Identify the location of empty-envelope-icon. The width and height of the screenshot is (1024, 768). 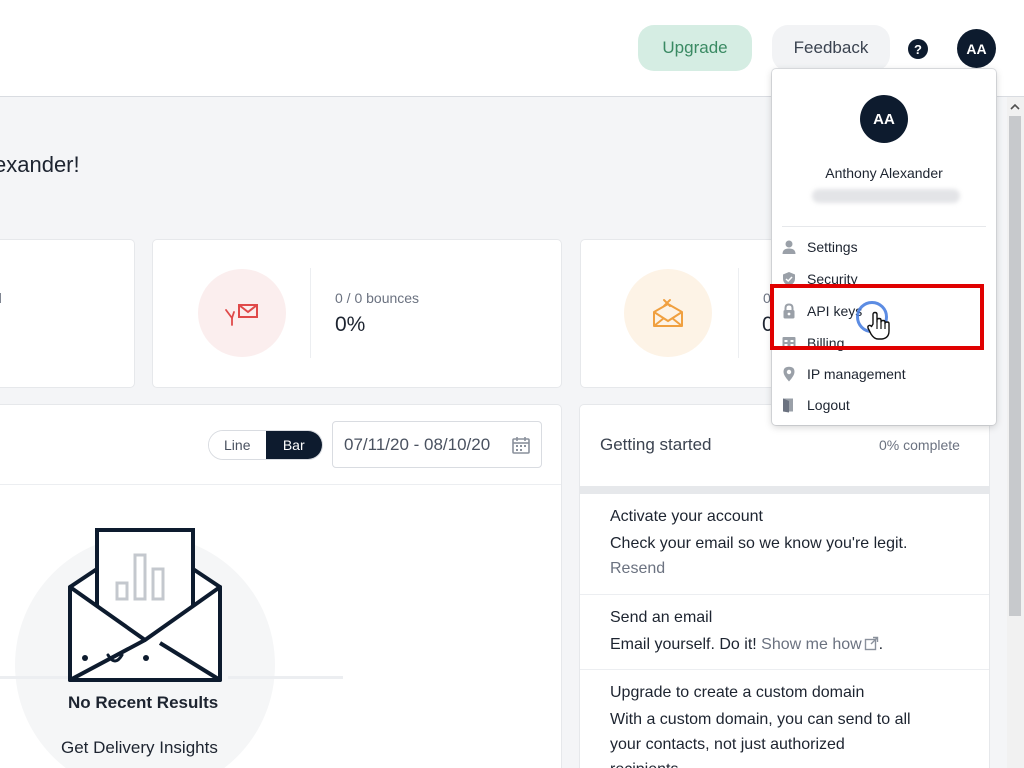
(145, 607).